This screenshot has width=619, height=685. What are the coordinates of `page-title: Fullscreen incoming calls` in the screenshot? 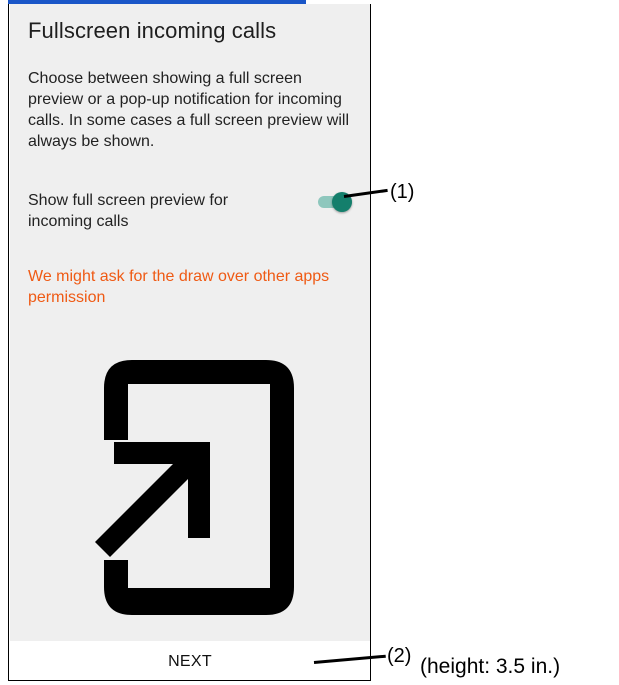 It's located at (152, 30).